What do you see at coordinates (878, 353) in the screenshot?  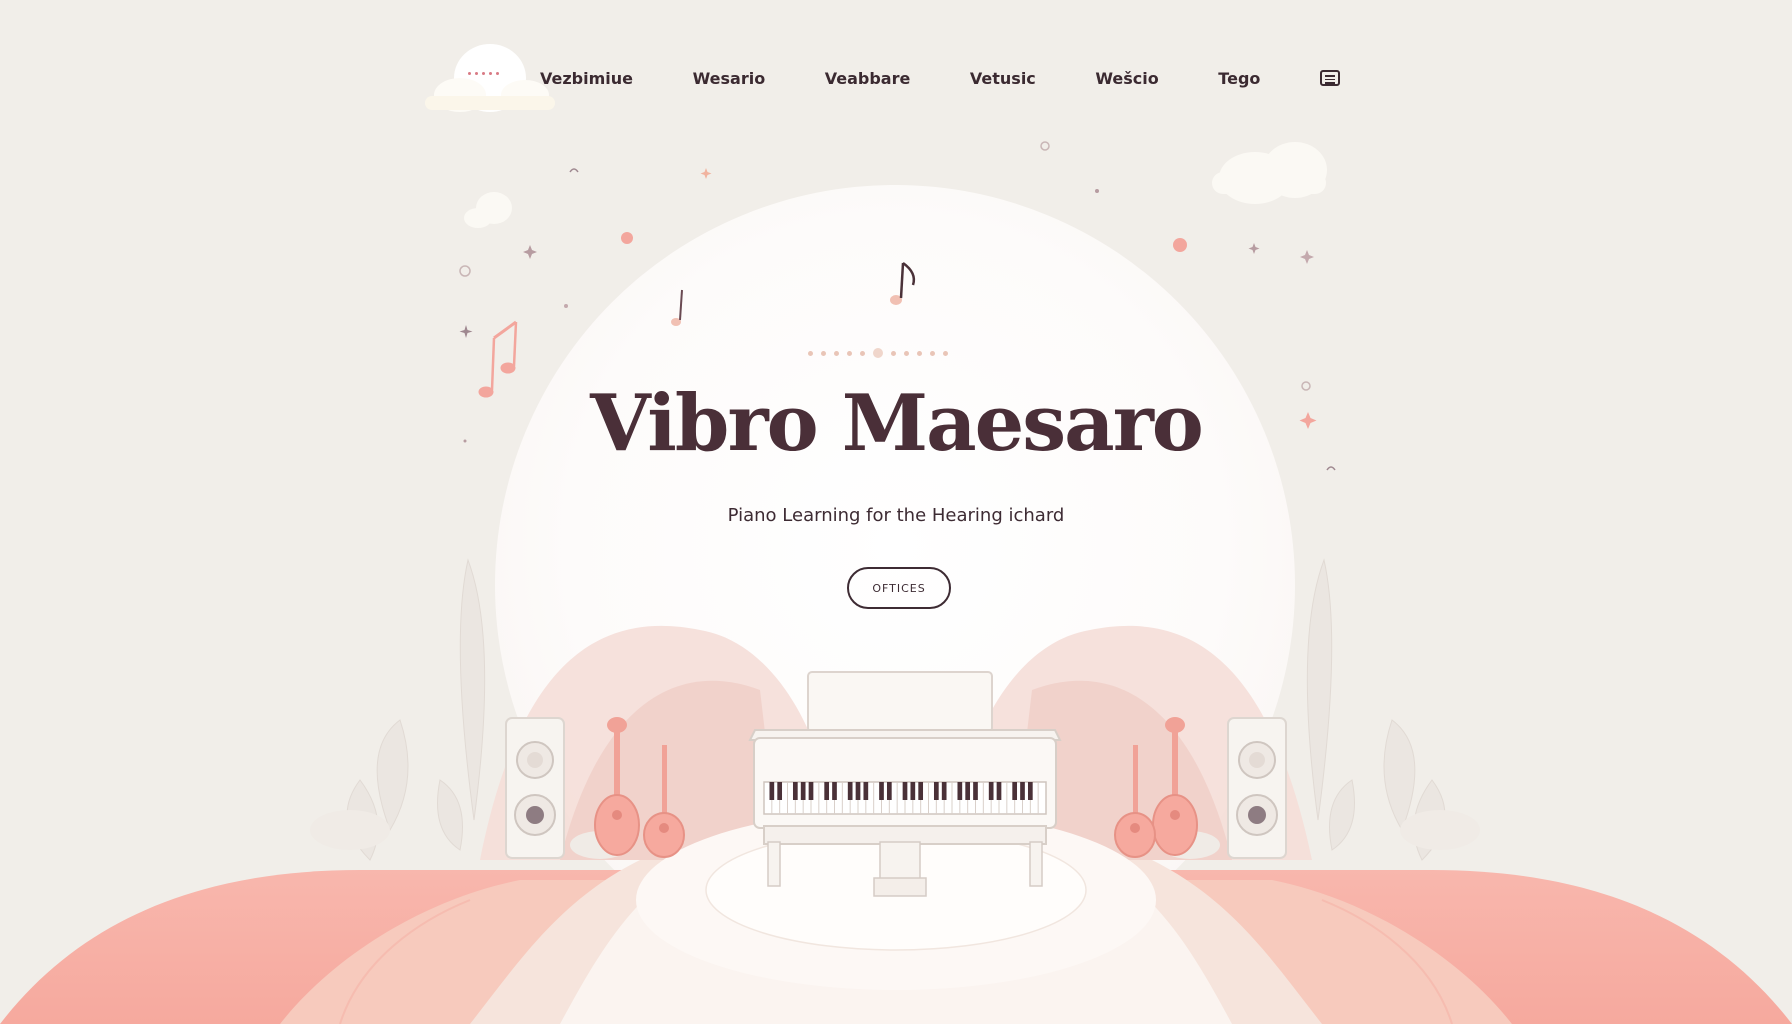 I see `dots-divider` at bounding box center [878, 353].